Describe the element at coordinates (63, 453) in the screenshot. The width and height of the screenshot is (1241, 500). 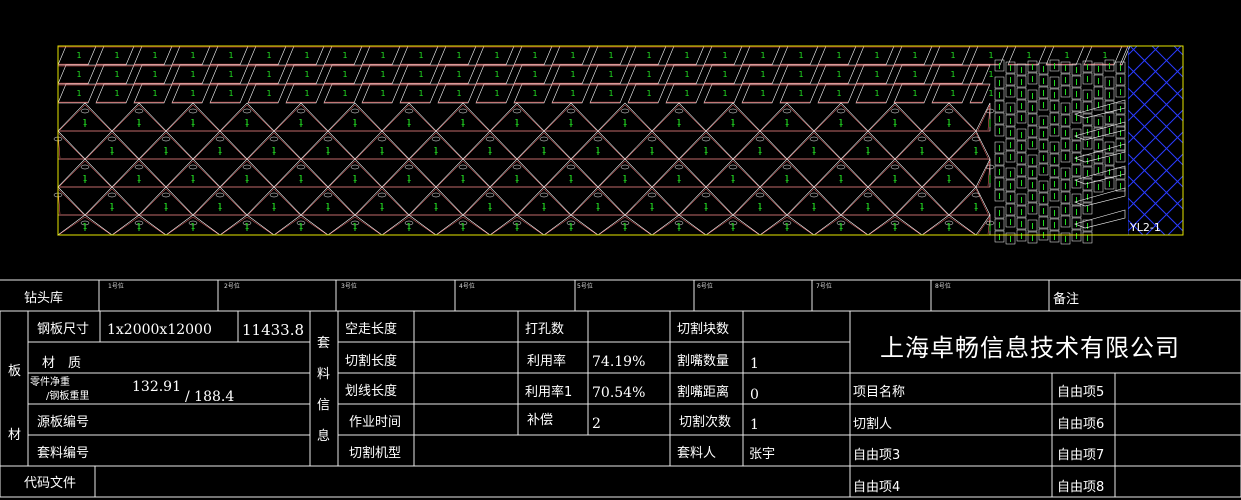
I see `nest-number-label: 套料编号` at that location.